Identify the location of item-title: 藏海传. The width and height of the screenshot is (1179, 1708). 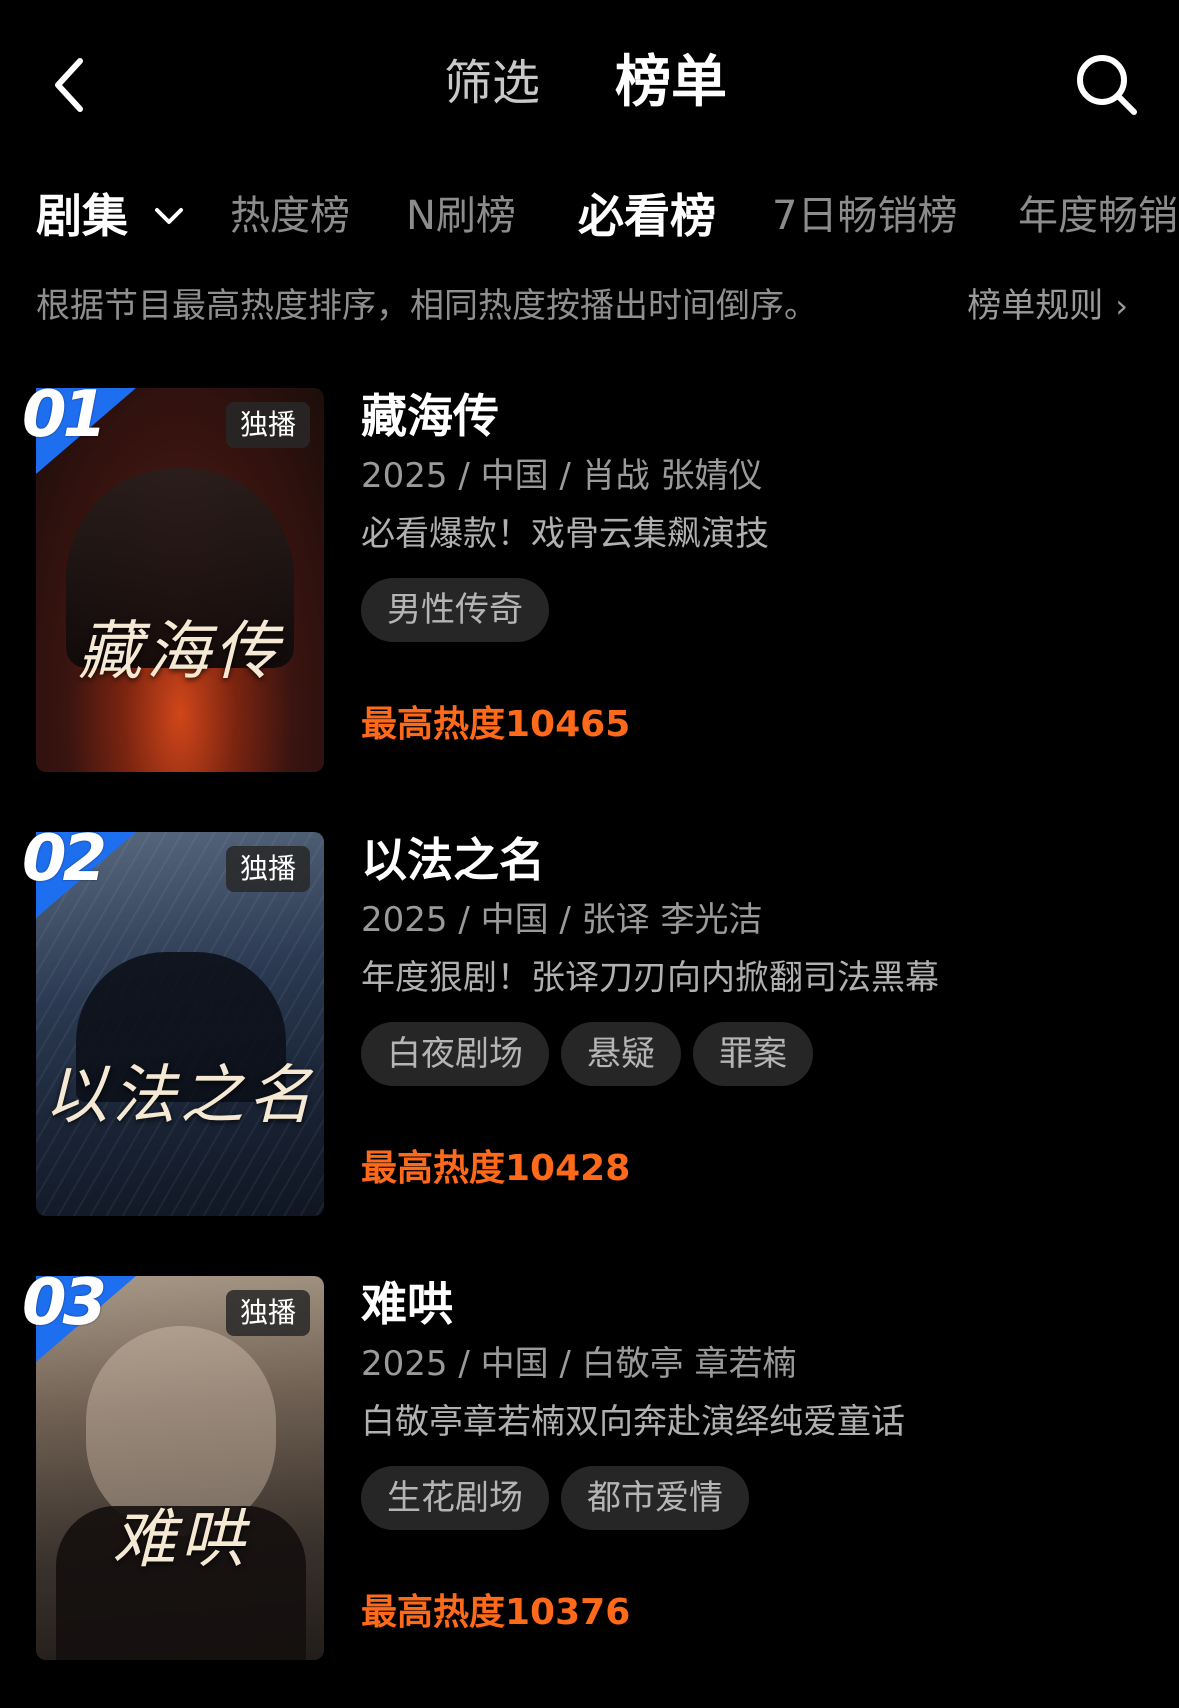
(430, 416).